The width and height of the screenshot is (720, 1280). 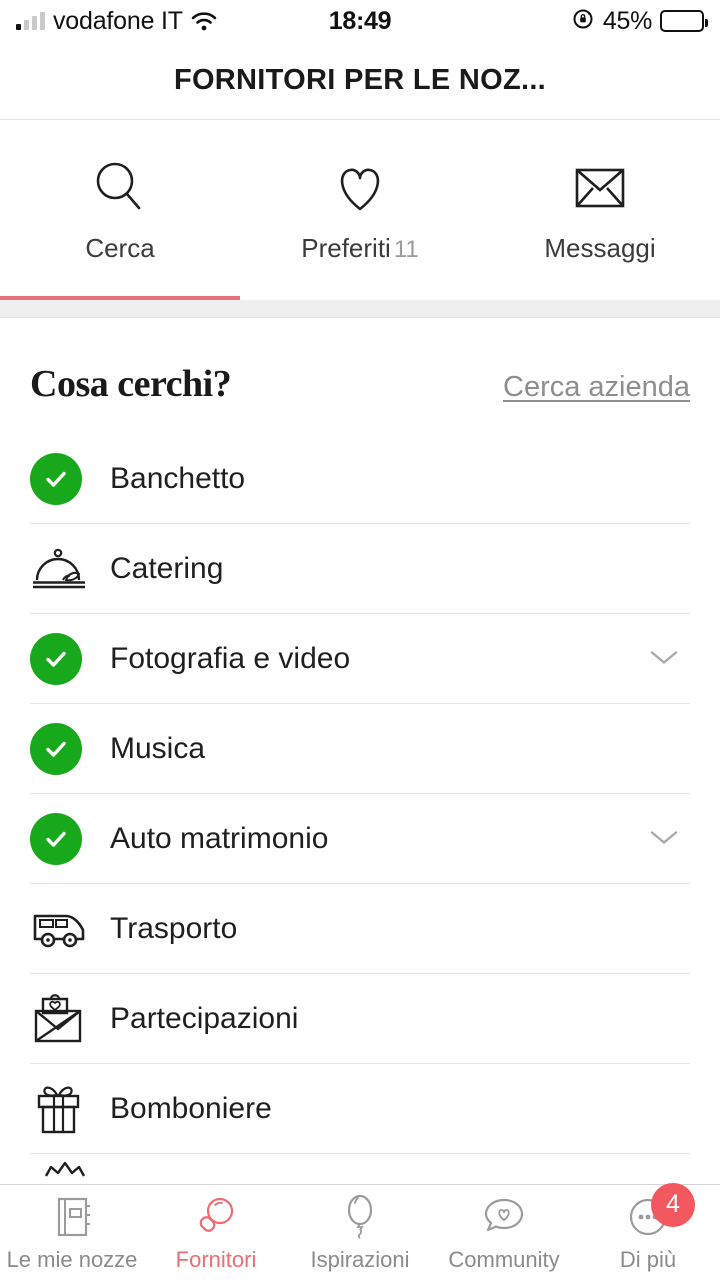 What do you see at coordinates (360, 188) in the screenshot?
I see `heart-icon` at bounding box center [360, 188].